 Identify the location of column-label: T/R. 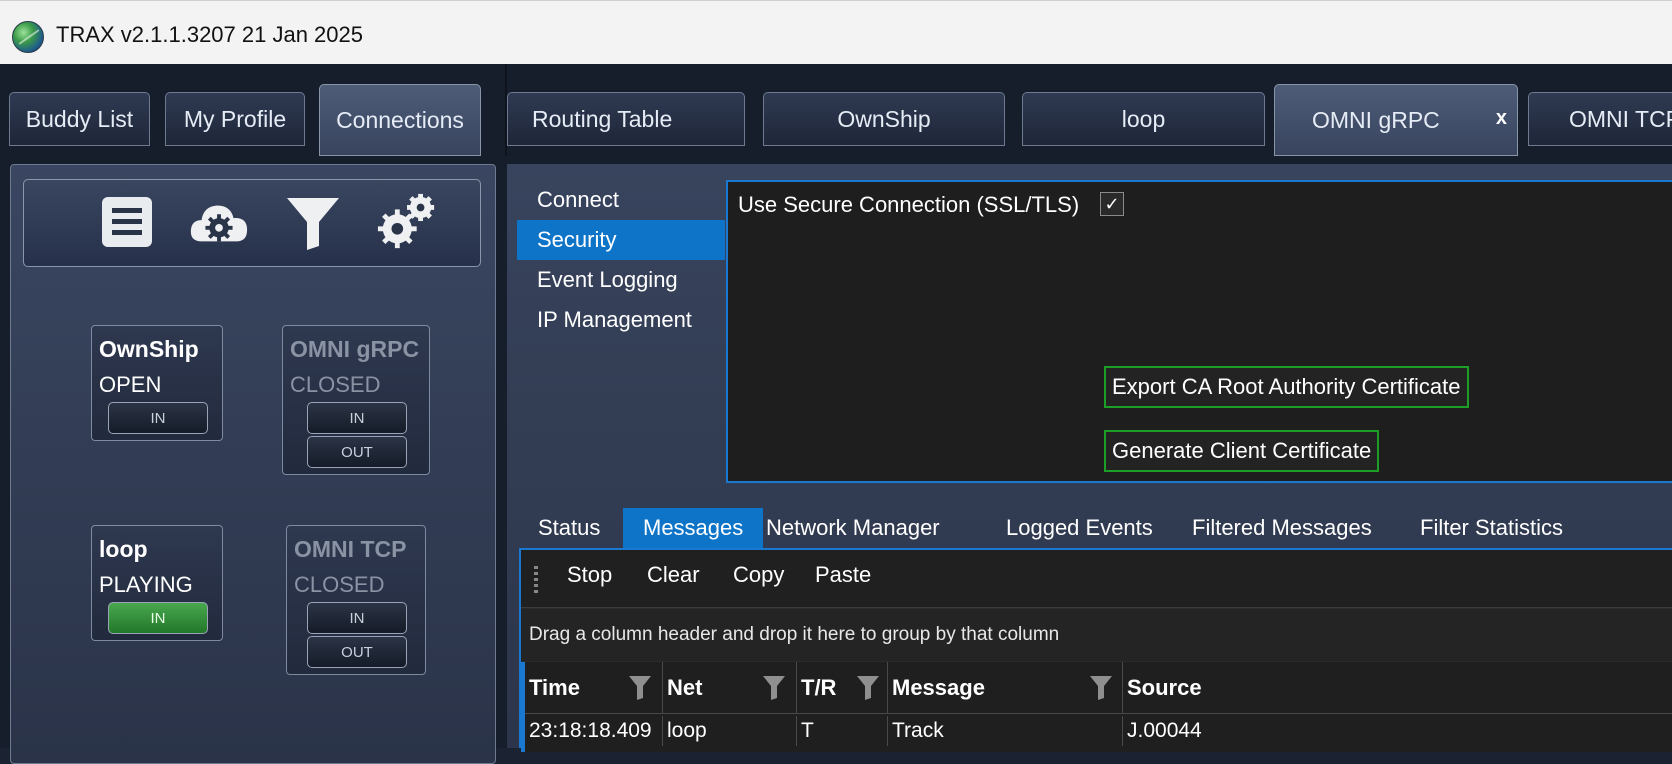
(819, 687).